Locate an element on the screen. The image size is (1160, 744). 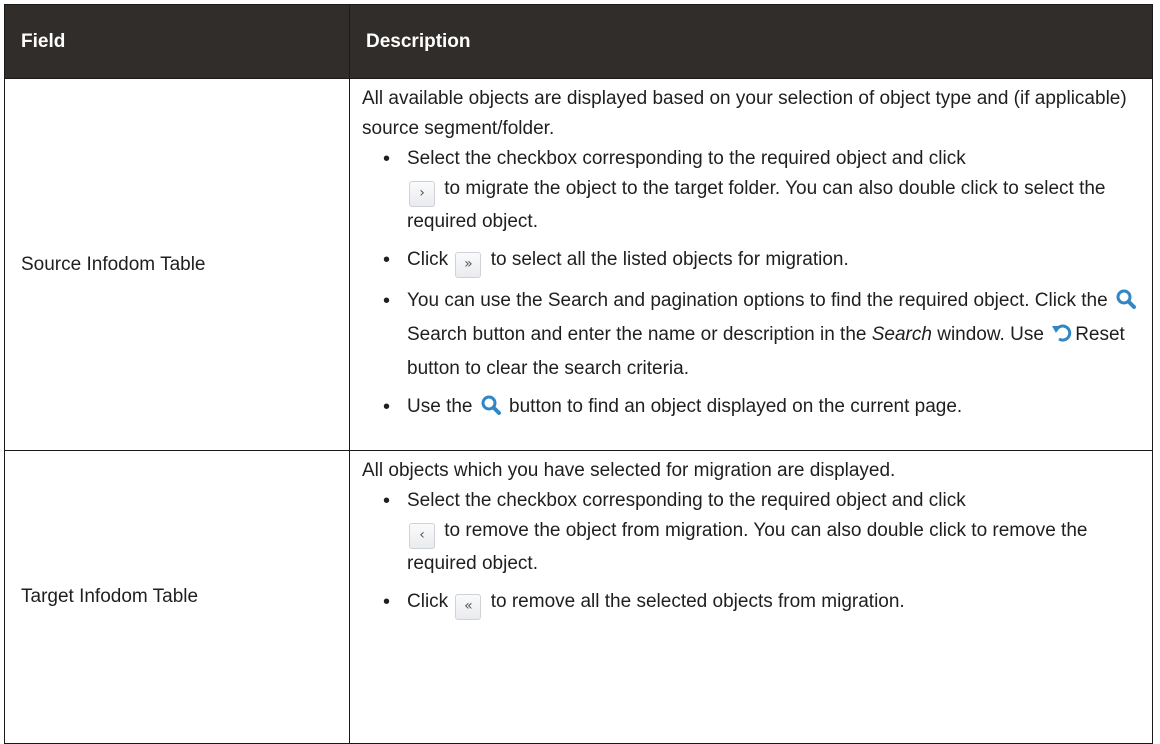
table-header-row: Field Description is located at coordinates (578, 41).